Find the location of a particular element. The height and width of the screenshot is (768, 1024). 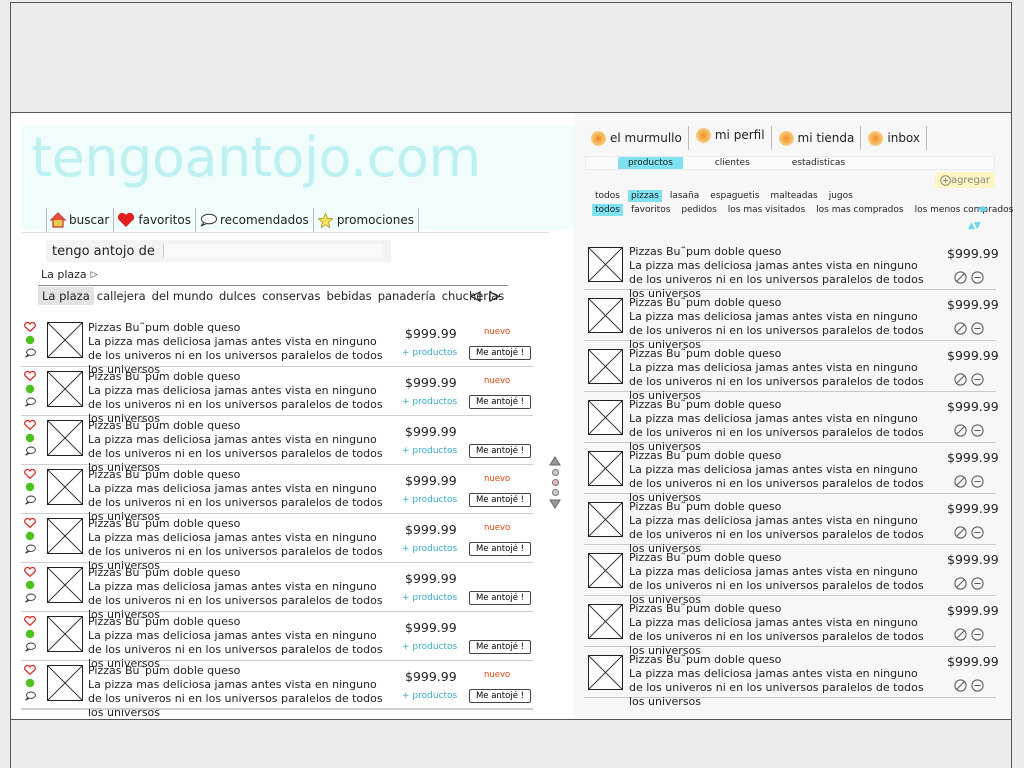

nav-recomendados: recomendados is located at coordinates (253, 220).